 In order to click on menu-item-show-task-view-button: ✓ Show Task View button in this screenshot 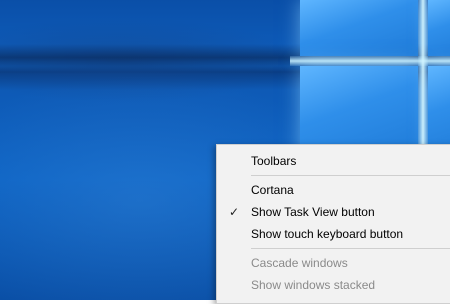, I will do `click(333, 212)`.